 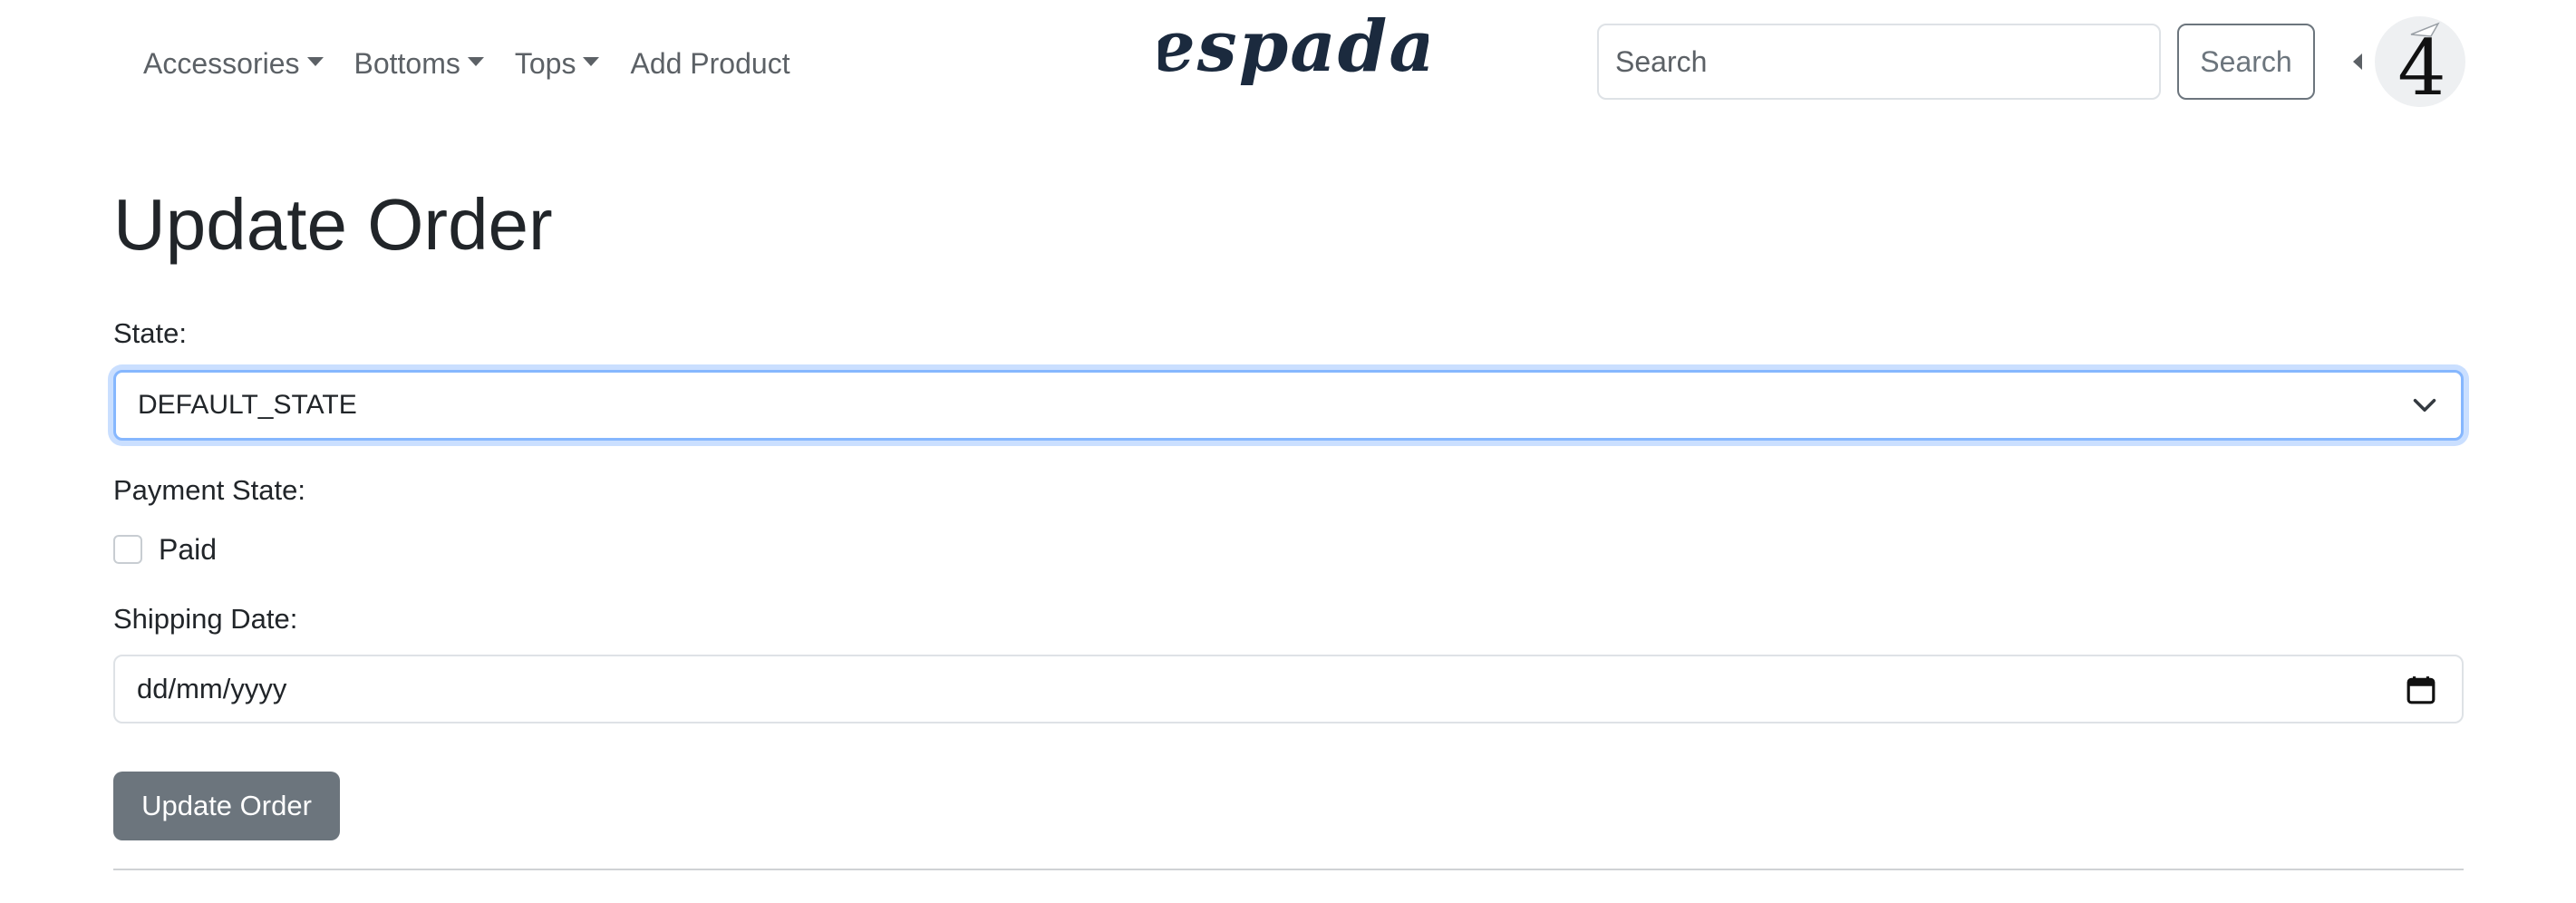 I want to click on search-button: Search, so click(x=2246, y=62).